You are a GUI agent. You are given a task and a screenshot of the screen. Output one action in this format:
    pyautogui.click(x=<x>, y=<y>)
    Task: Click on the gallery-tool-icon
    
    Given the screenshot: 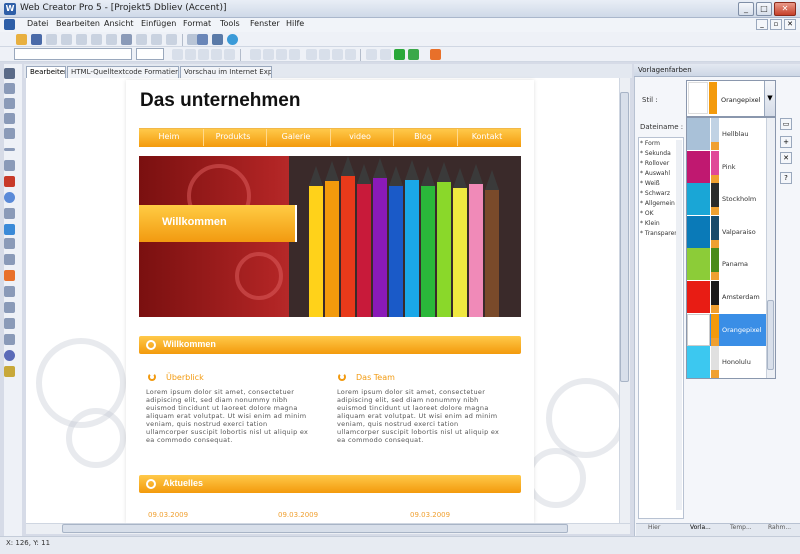 What is the action you would take?
    pyautogui.click(x=9, y=339)
    